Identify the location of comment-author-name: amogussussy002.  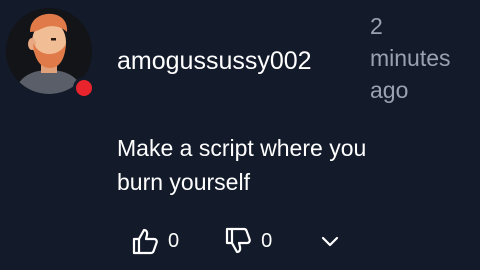
(214, 61).